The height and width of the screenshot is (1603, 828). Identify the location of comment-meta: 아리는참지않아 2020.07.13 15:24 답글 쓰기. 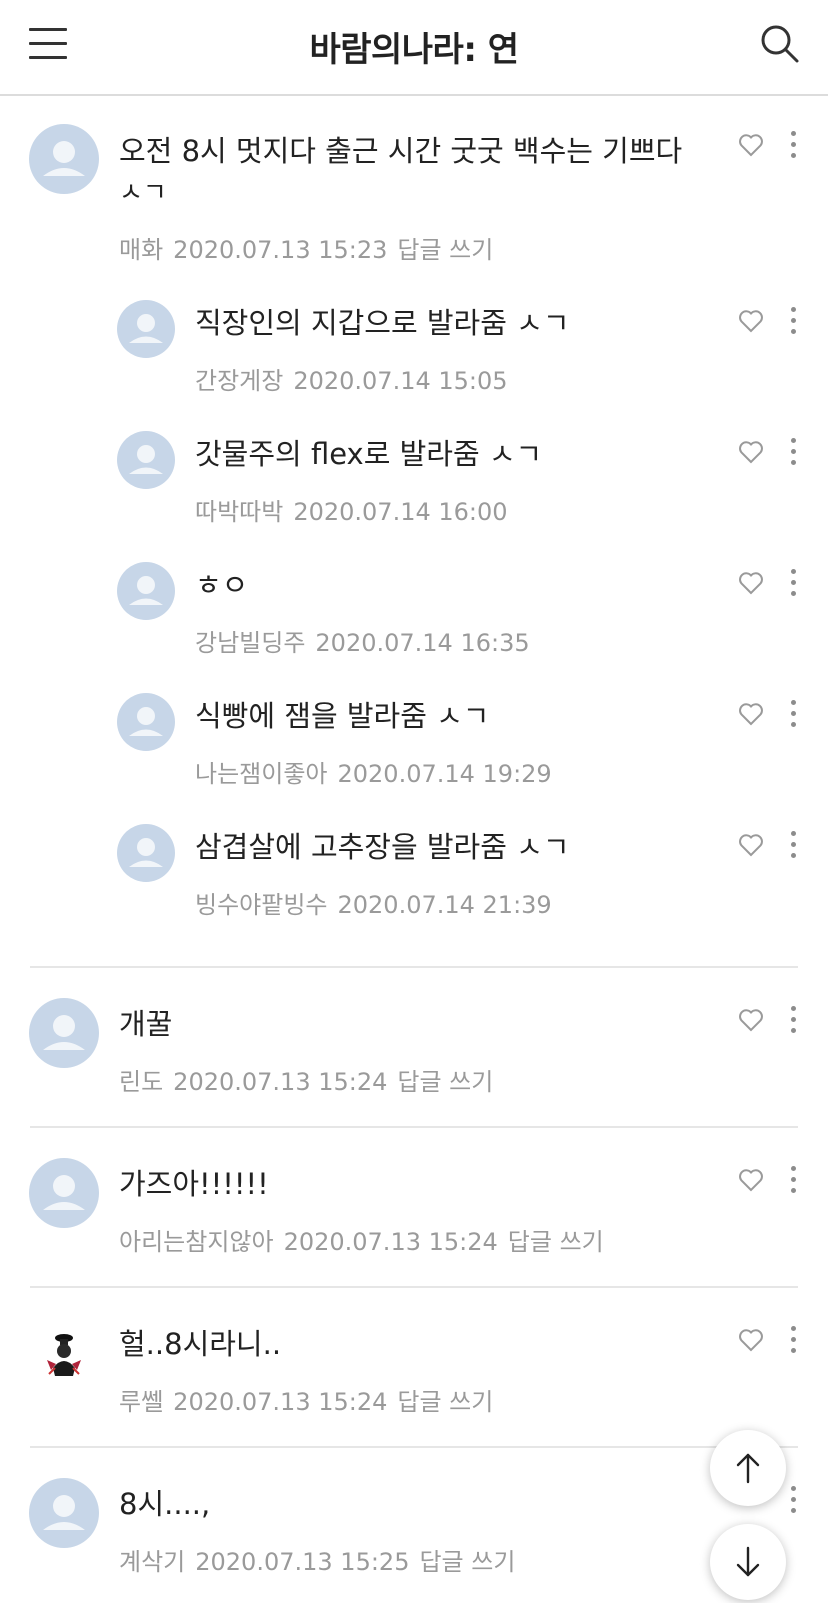
(361, 1239).